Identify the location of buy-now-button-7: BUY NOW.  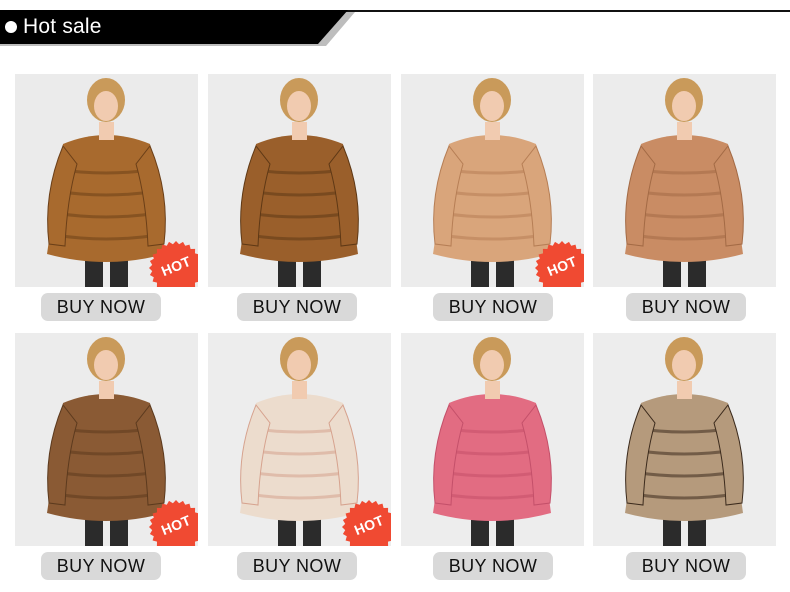
(493, 566).